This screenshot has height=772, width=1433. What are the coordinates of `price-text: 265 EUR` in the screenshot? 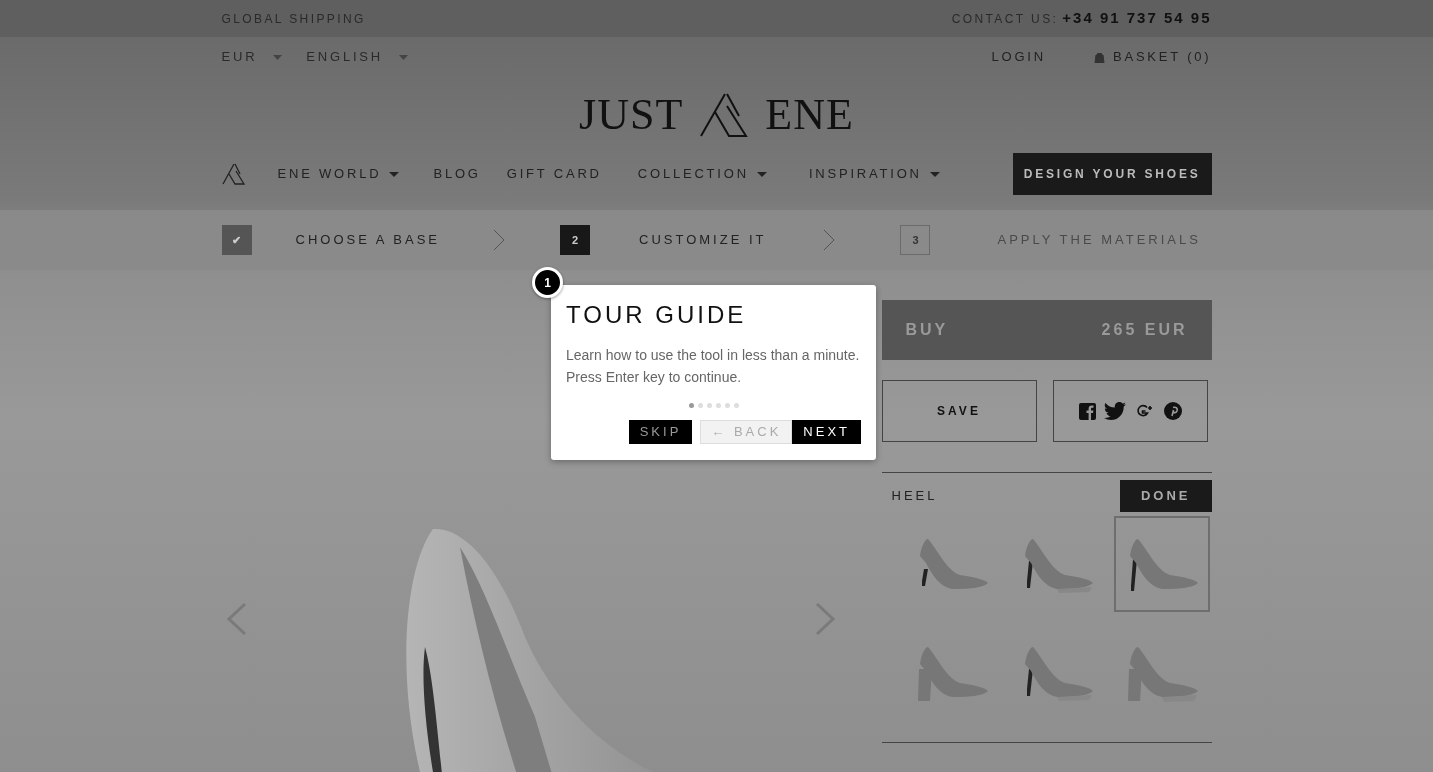 It's located at (1144, 330).